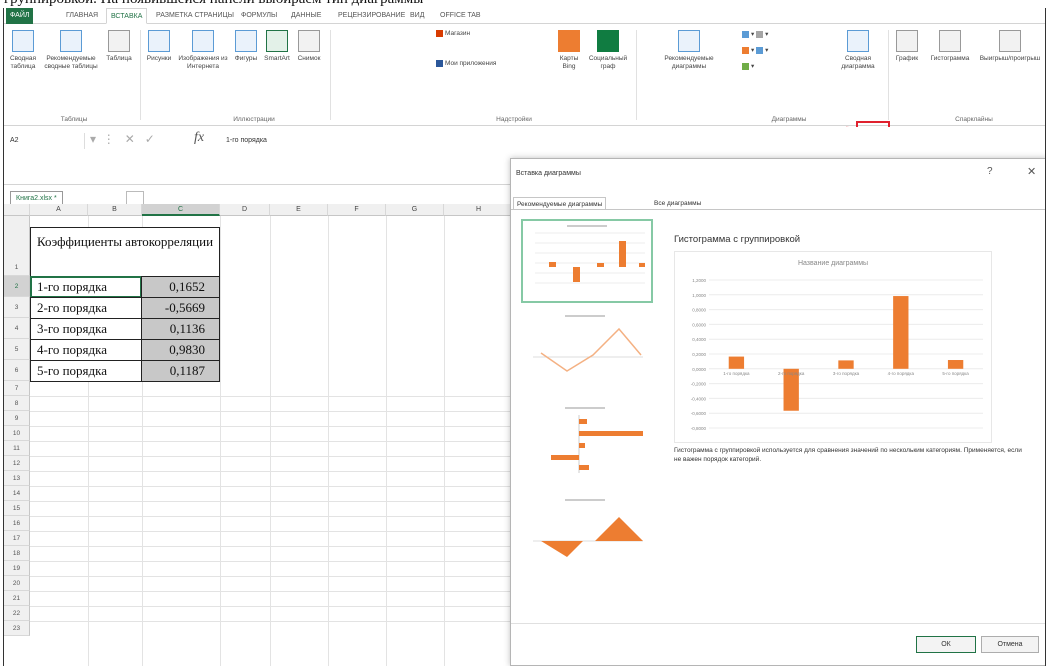  Describe the element at coordinates (1010, 644) in the screenshot. I see `cancel-button: Отмена` at that location.